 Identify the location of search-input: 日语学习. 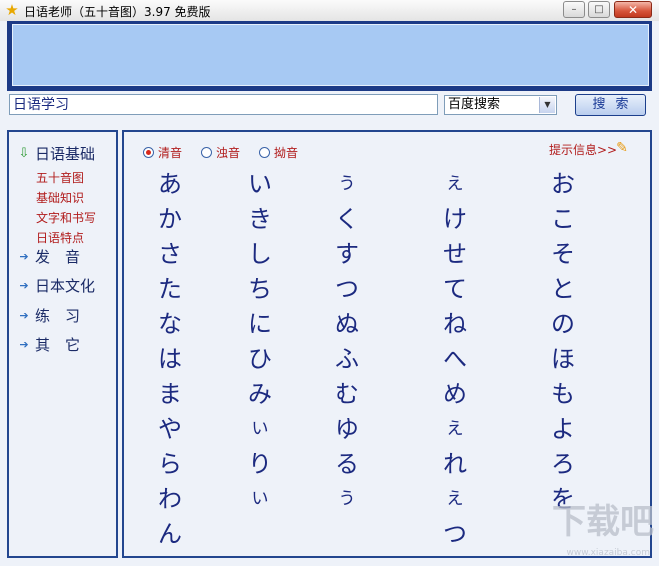
(223, 104).